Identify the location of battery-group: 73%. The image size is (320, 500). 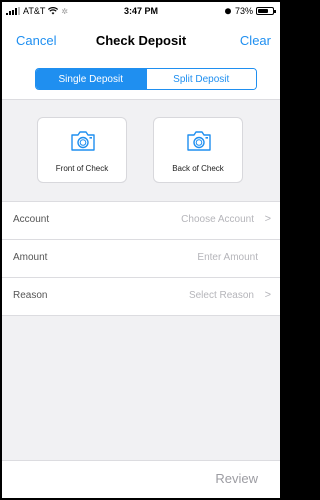
(250, 11).